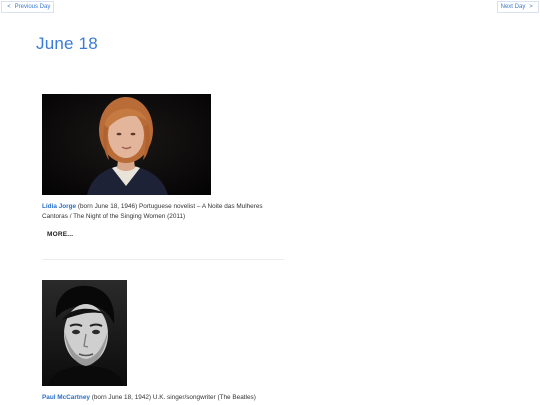 This screenshot has height=405, width=540. Describe the element at coordinates (9, 7) in the screenshot. I see `chevron-left-icon: <` at that location.